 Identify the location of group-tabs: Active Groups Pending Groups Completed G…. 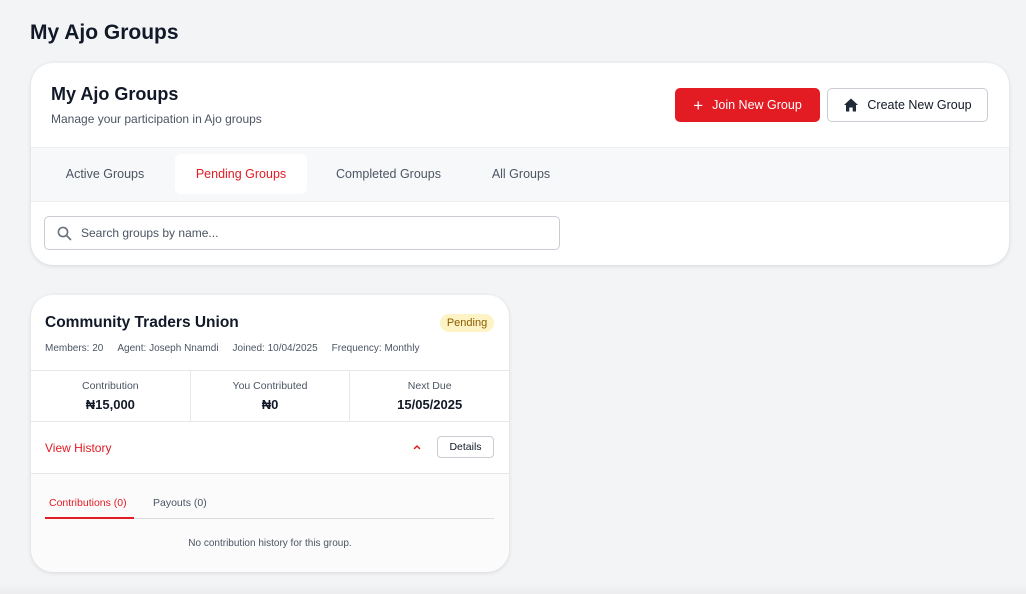
(520, 174).